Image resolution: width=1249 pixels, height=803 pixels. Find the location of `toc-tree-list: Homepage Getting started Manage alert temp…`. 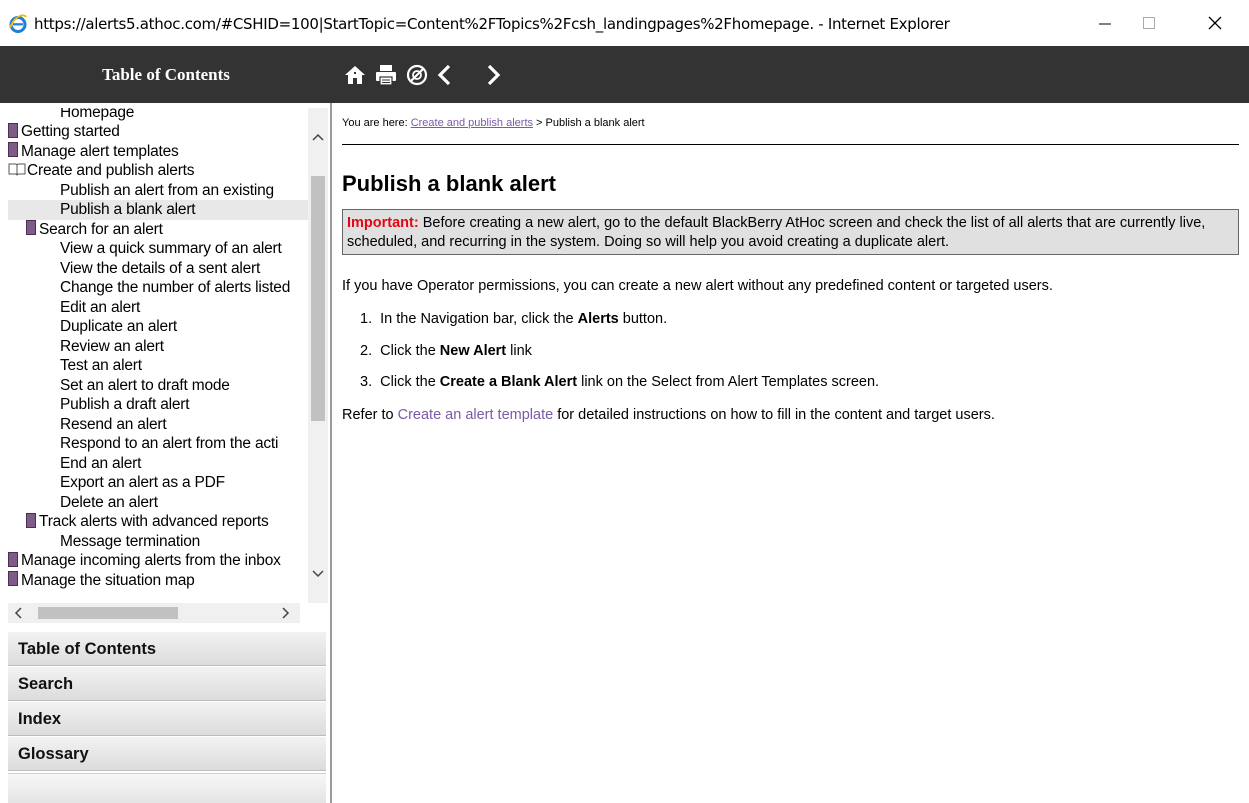

toc-tree-list: Homepage Getting started Manage alert temp… is located at coordinates (158, 349).